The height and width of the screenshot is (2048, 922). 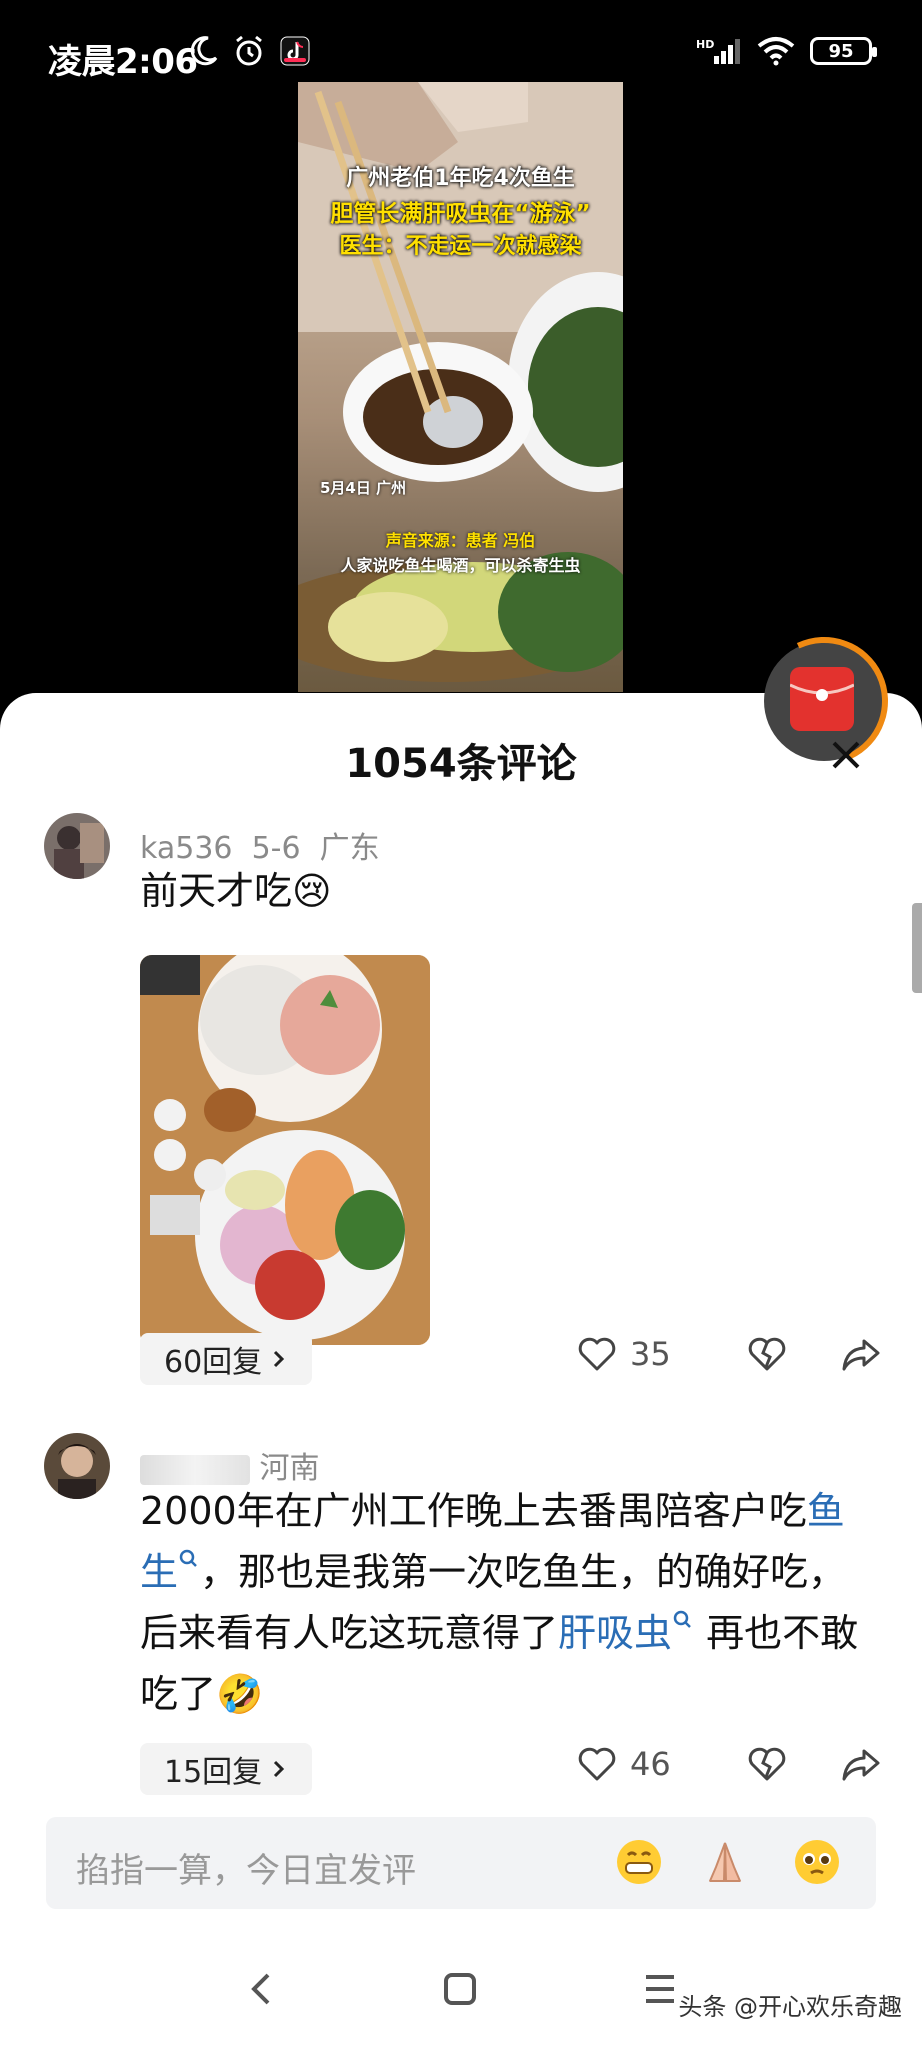 I want to click on comment-actions: 46, so click(x=729, y=1764).